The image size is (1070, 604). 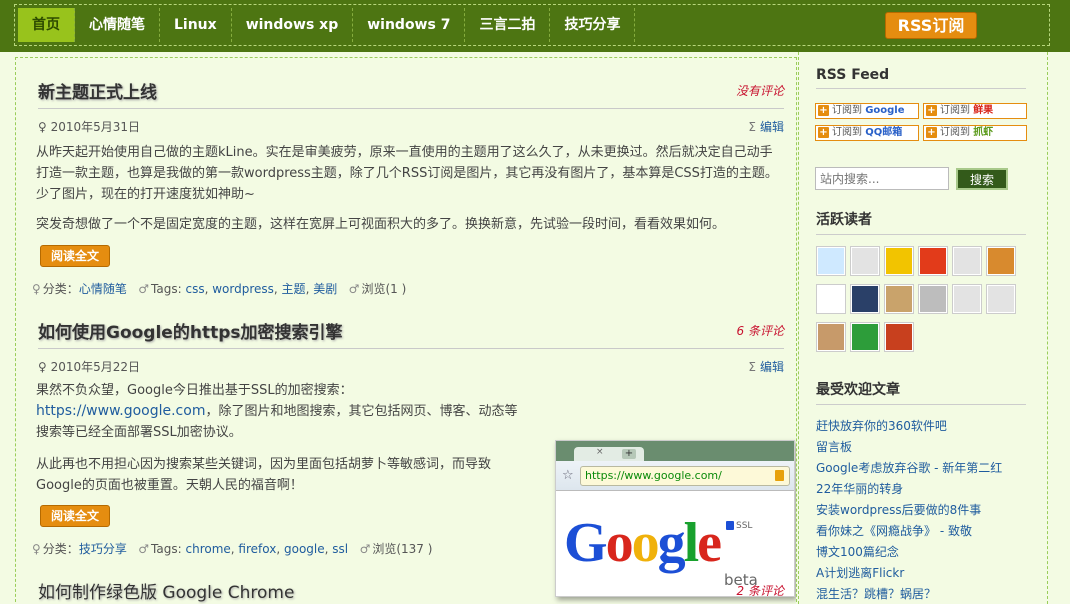 What do you see at coordinates (97, 90) in the screenshot?
I see `post-title: 新主题正式上线` at bounding box center [97, 90].